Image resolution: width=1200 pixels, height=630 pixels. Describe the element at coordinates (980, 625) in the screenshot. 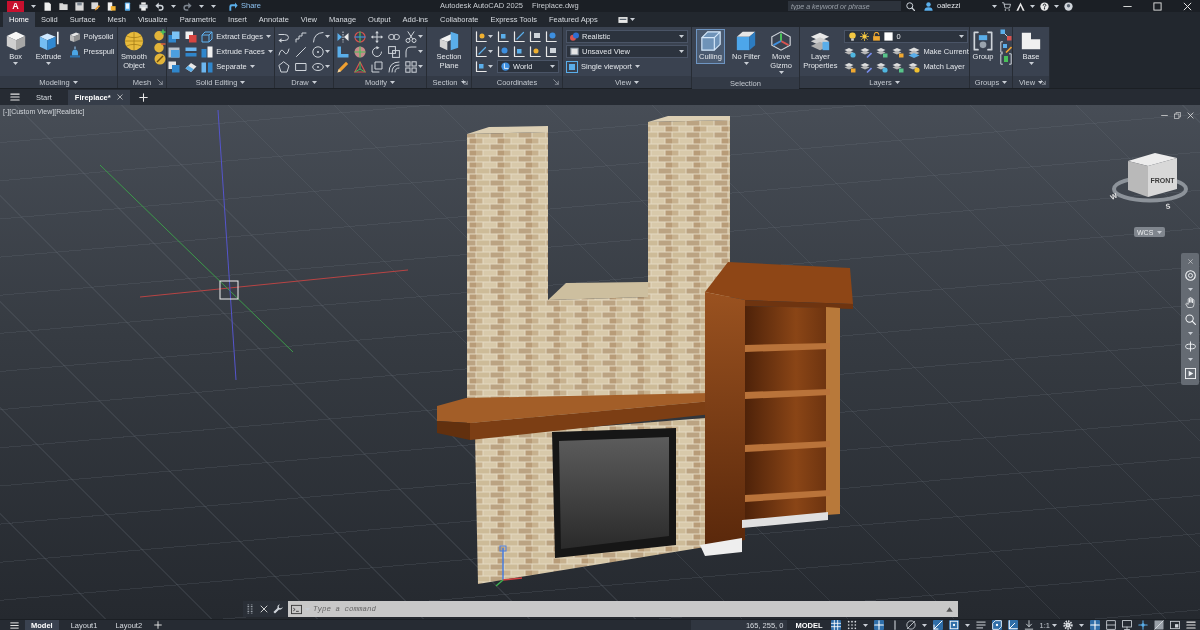

I see `lineweight-icon` at that location.